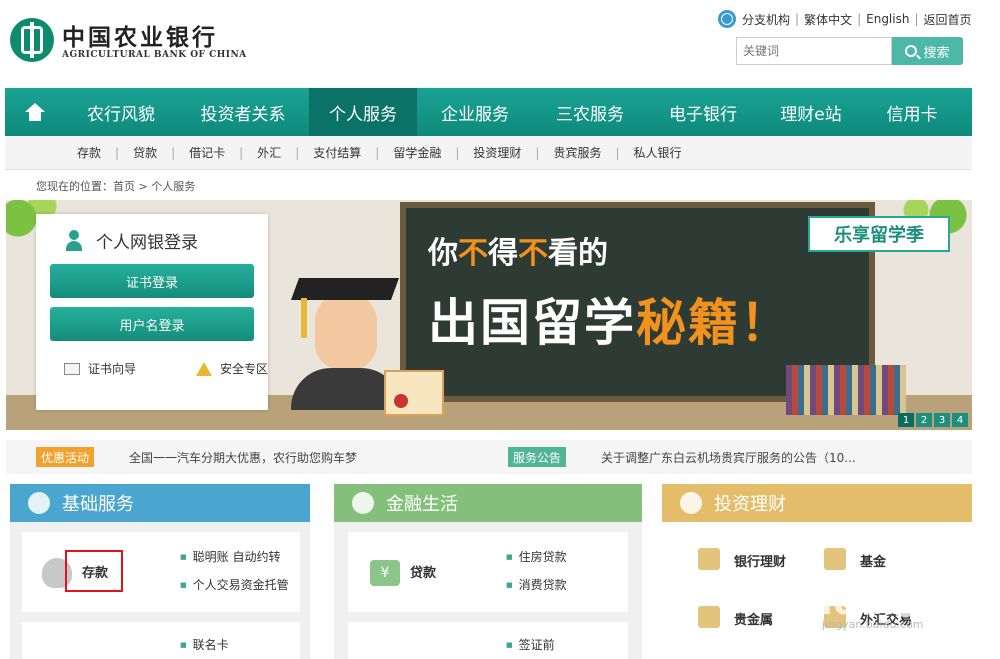 The image size is (1000, 659). Describe the element at coordinates (536, 556) in the screenshot. I see `link-housing-loan: 住房贷款` at that location.